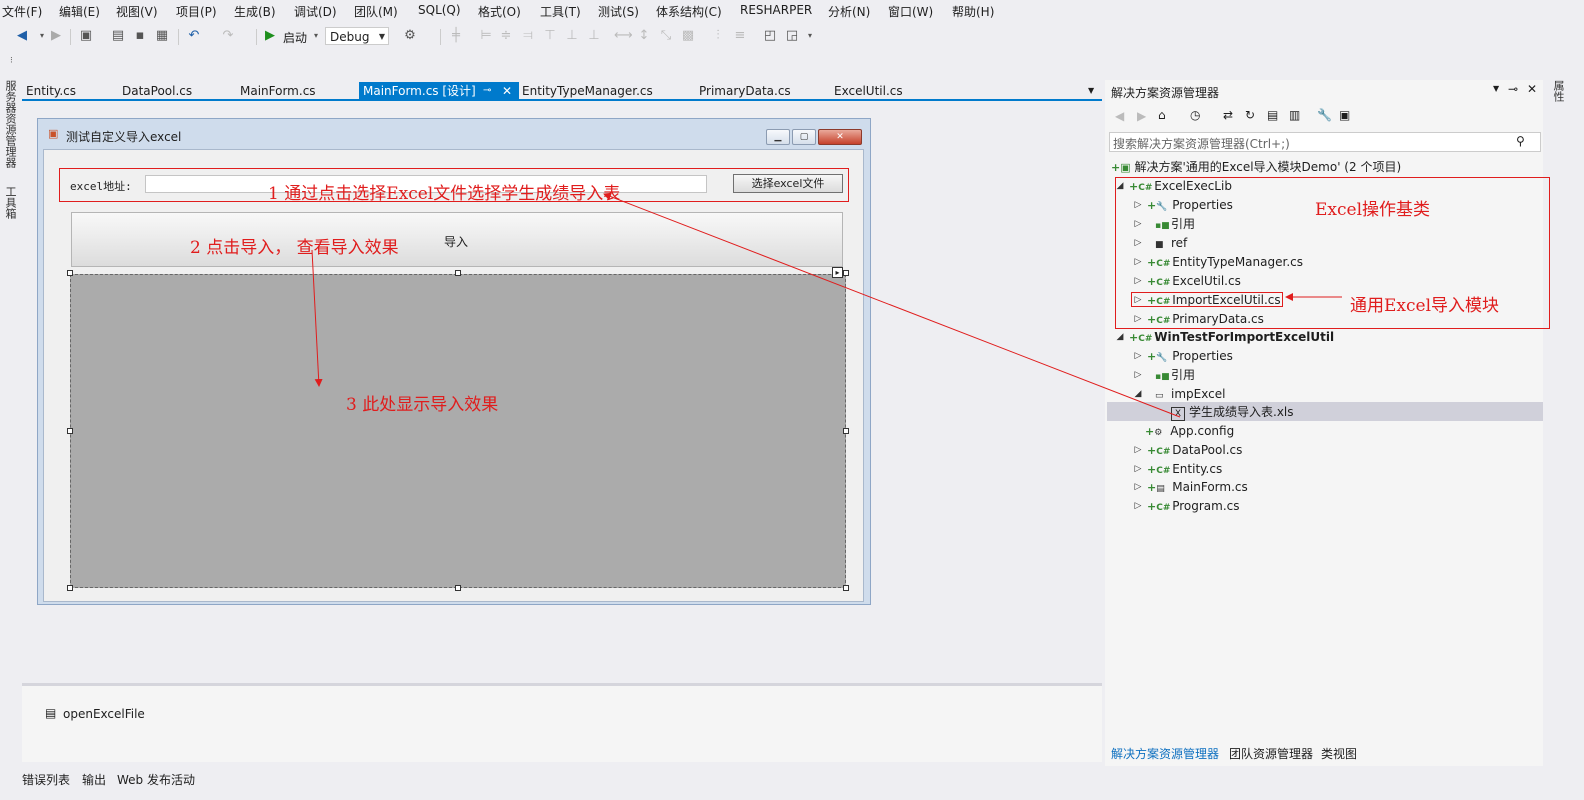  I want to click on arrow-xls-to-choose, so click(892, 305).